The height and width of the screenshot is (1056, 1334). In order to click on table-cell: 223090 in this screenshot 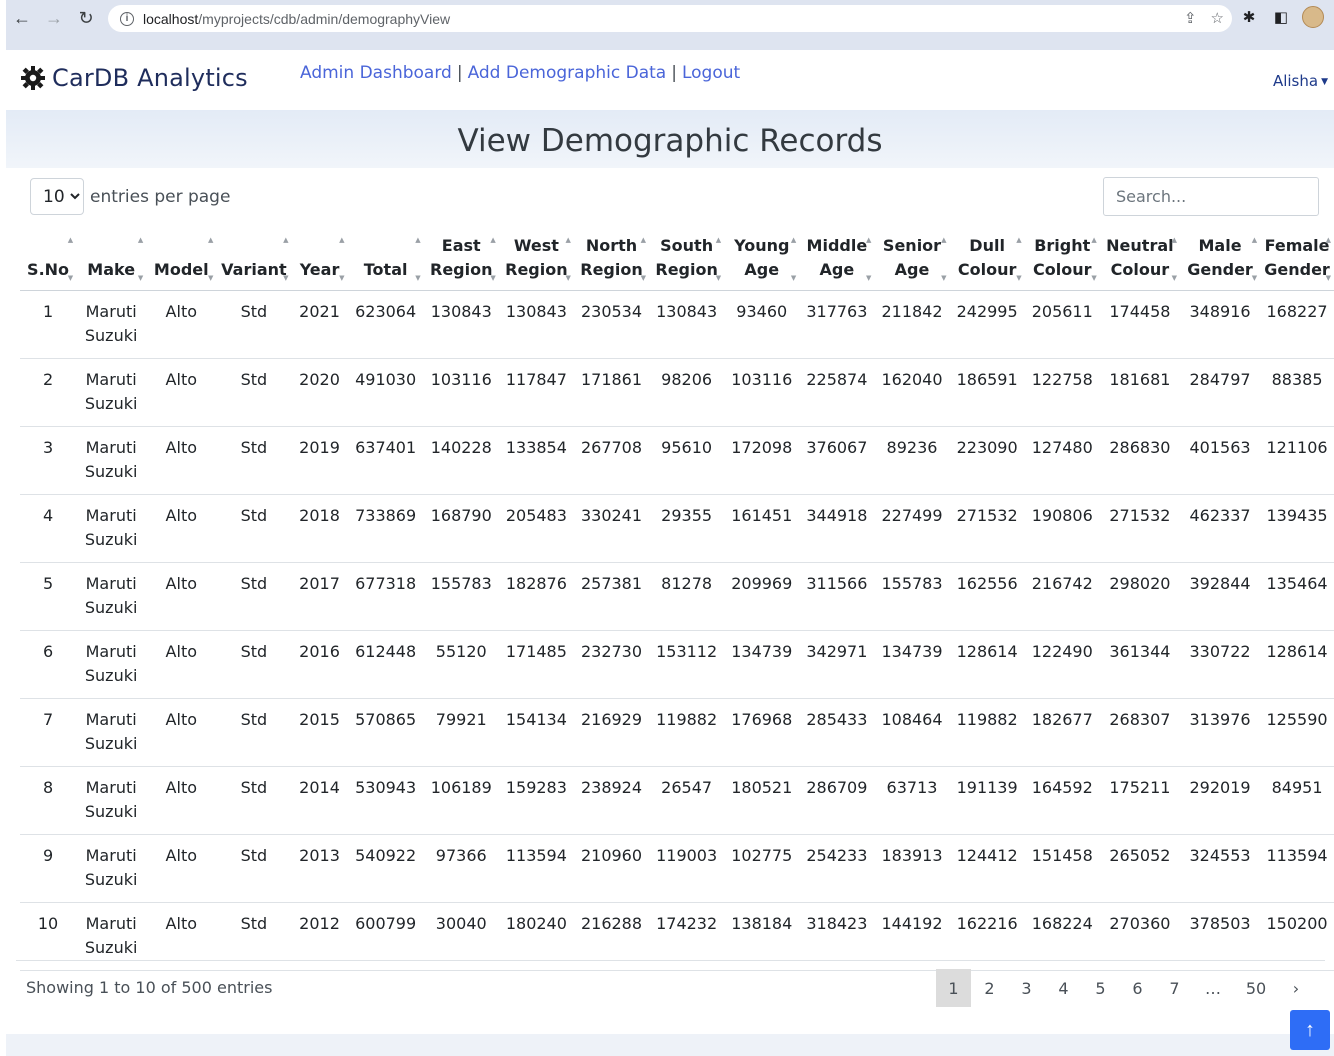, I will do `click(987, 460)`.